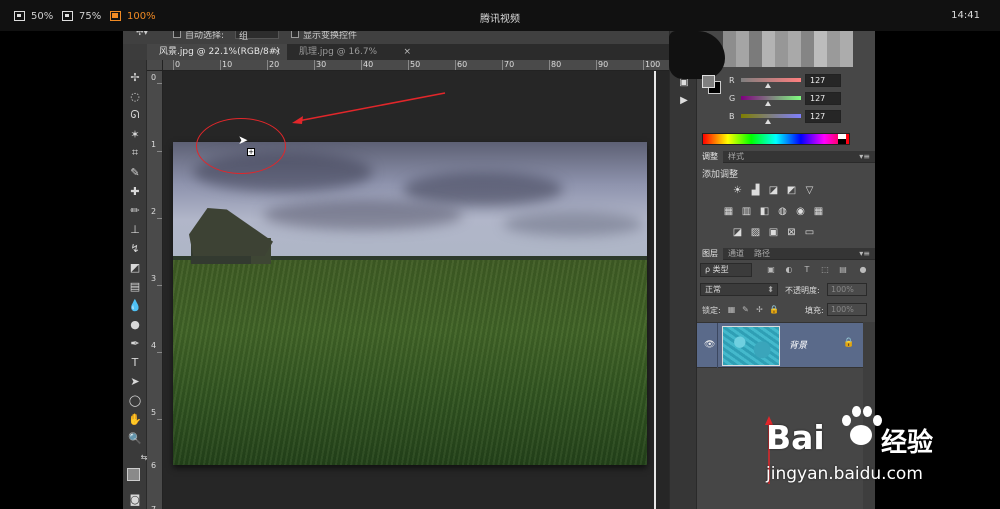 The width and height of the screenshot is (1000, 509). I want to click on blue-channel-label: B, so click(732, 116).